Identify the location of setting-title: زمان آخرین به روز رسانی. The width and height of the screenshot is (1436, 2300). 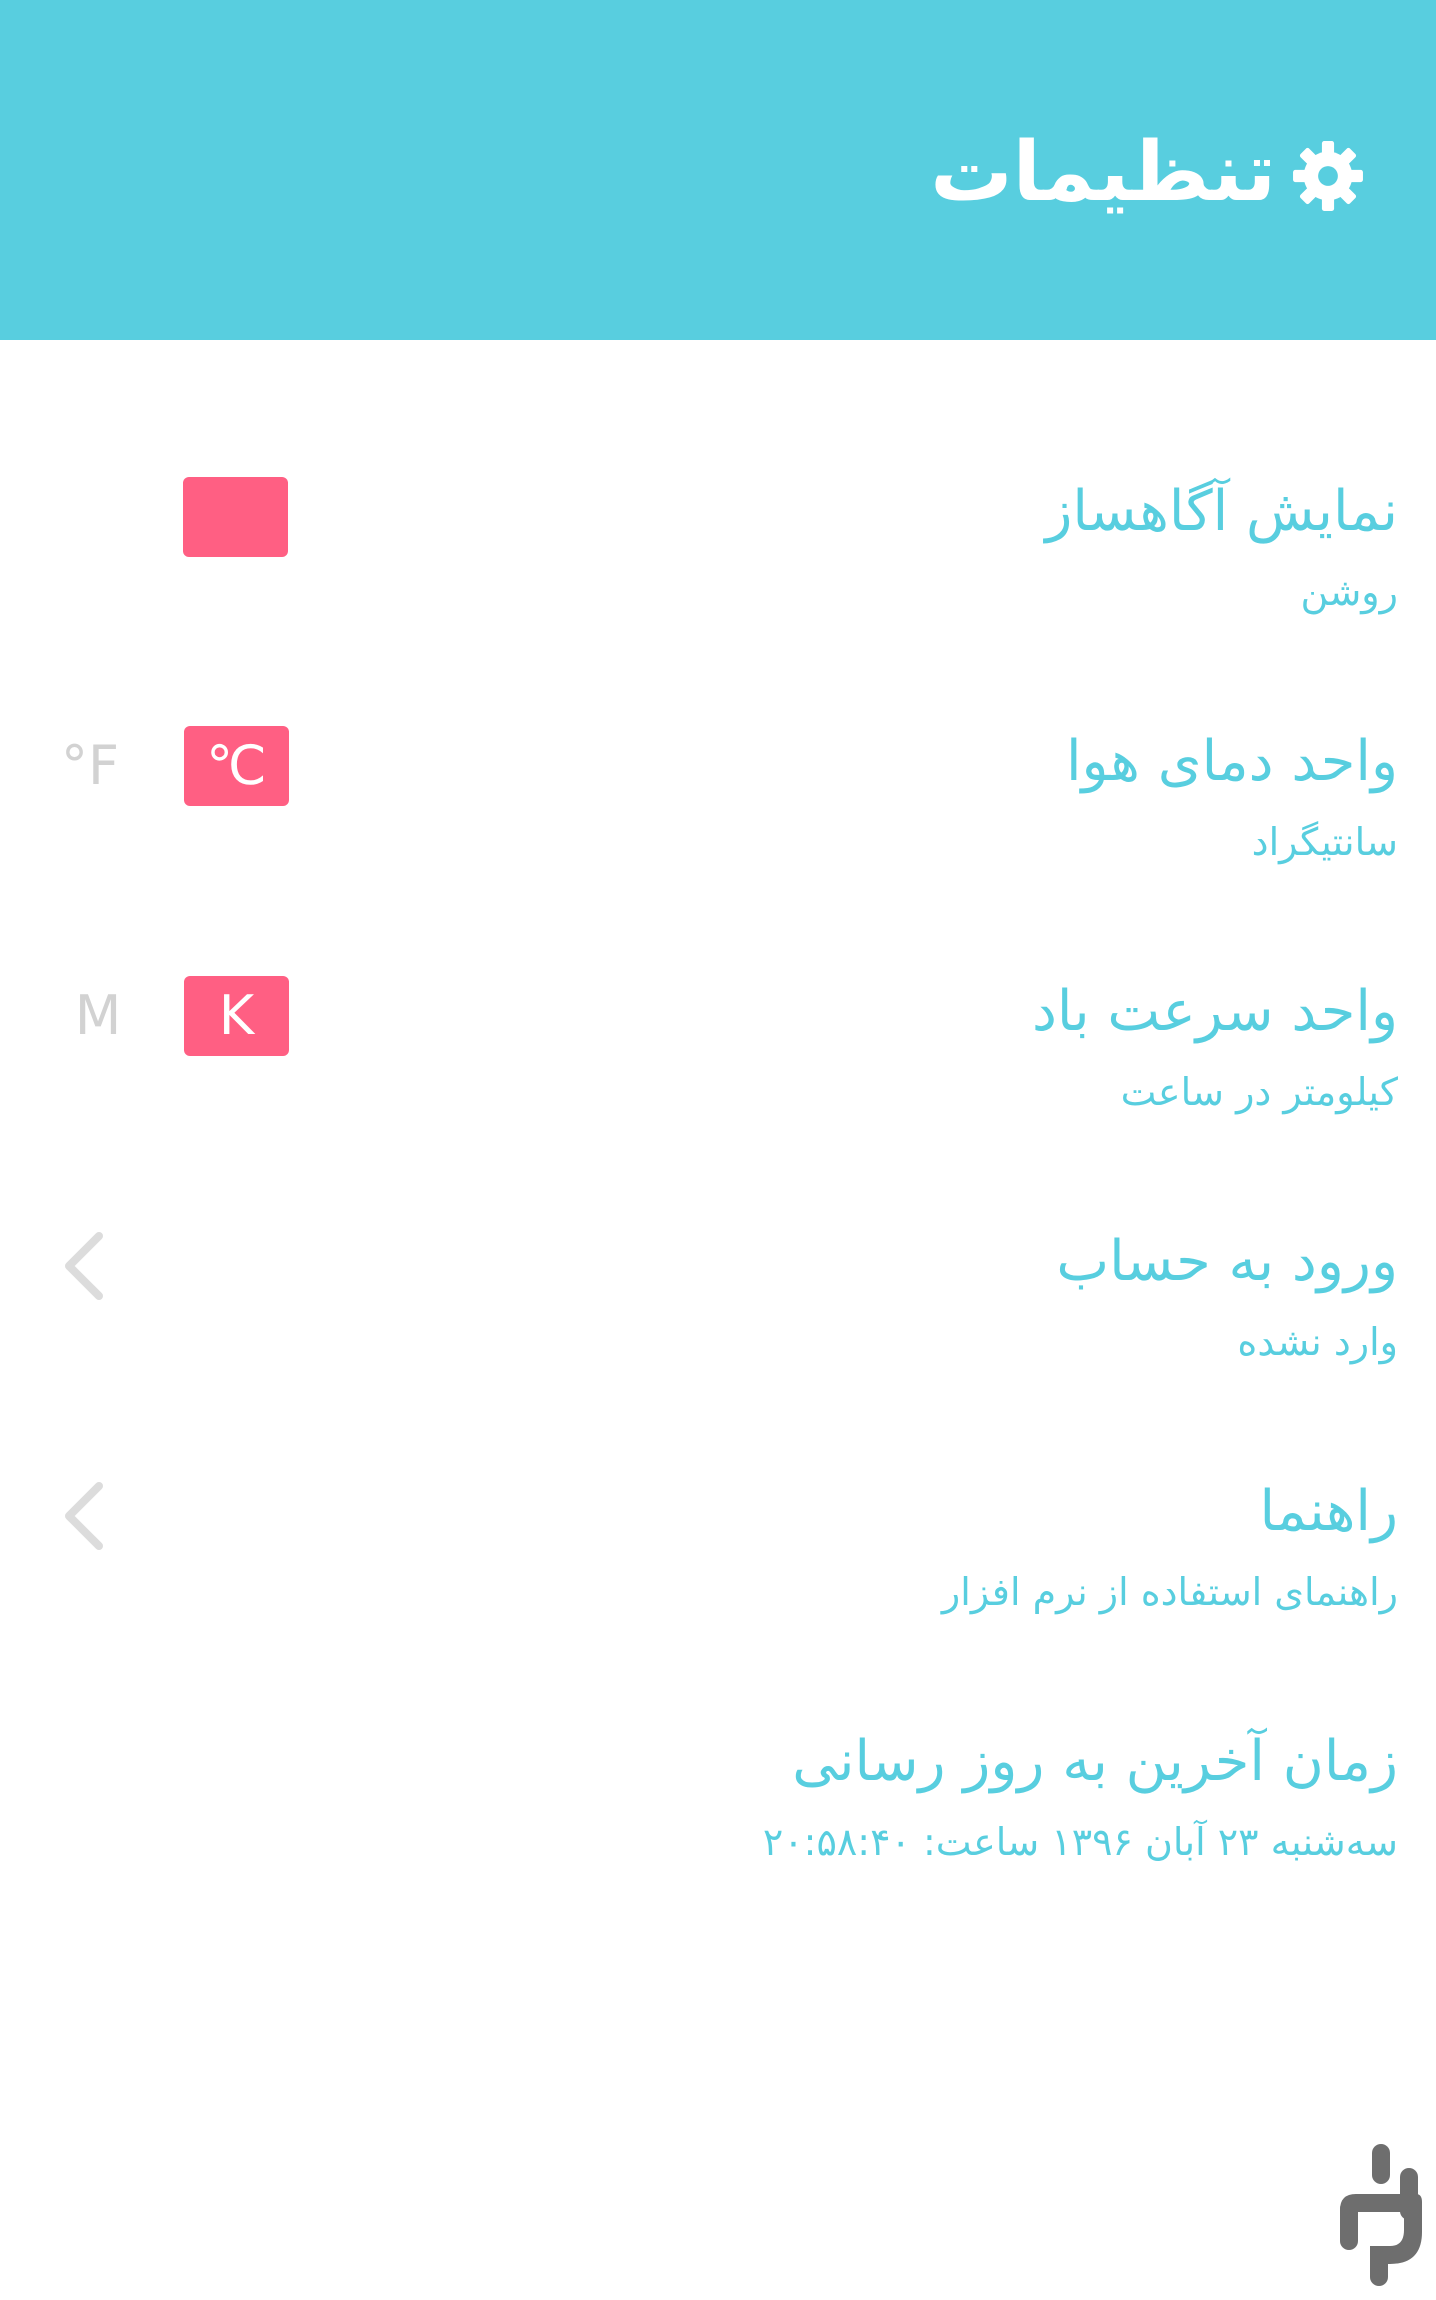
(1095, 1761).